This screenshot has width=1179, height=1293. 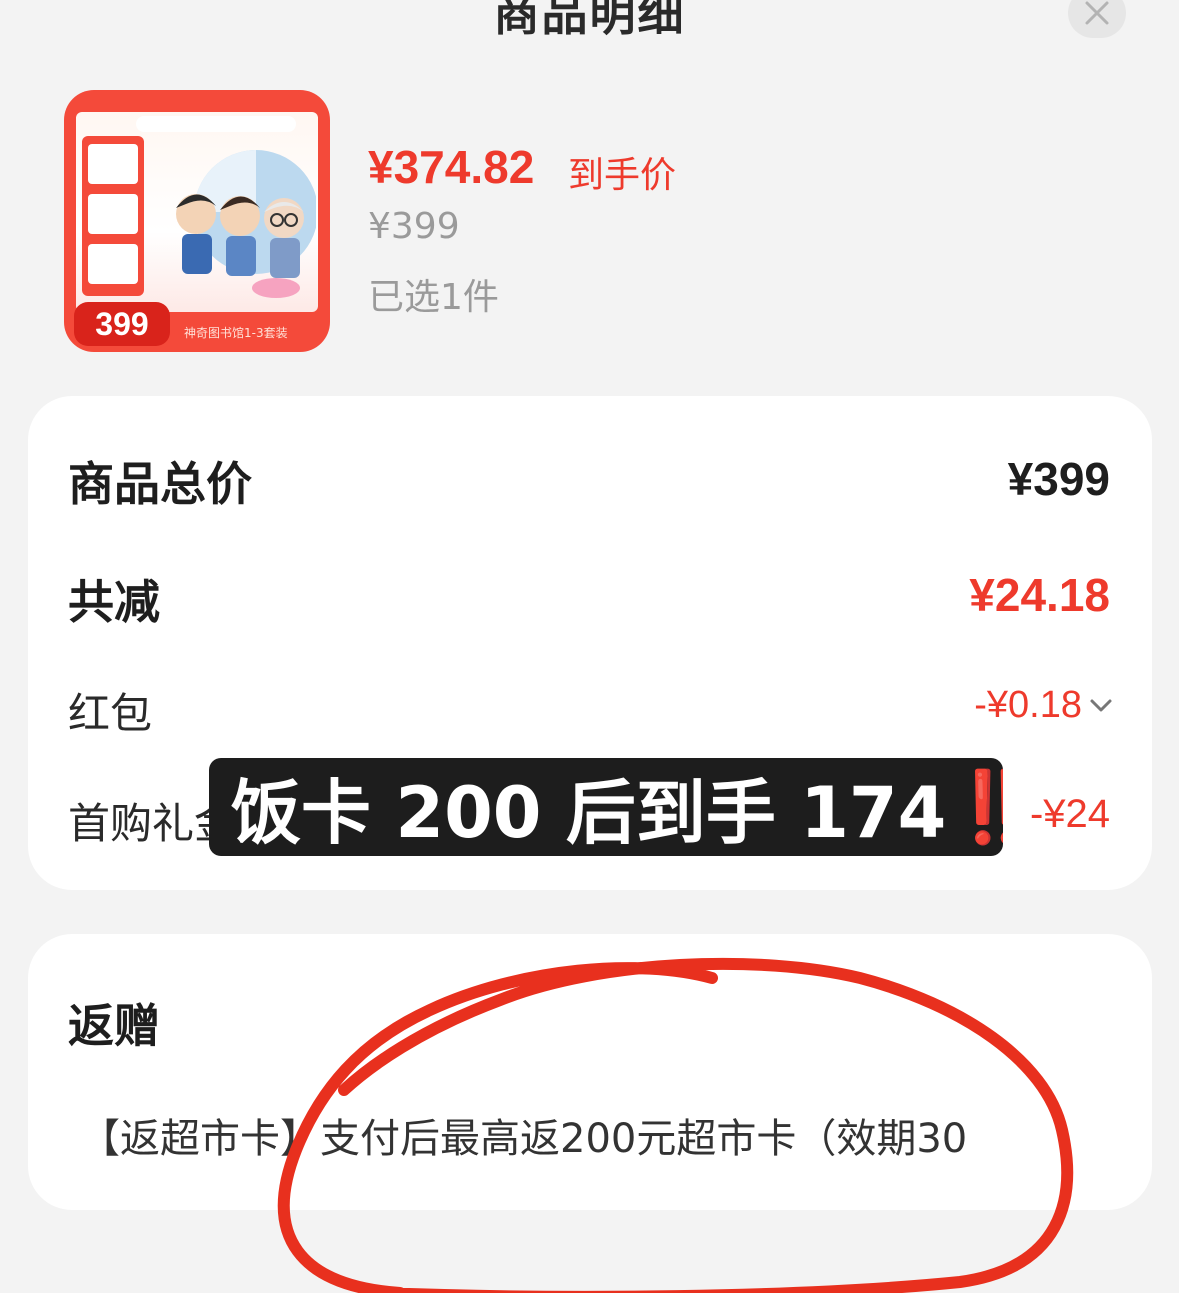 I want to click on deal-price: ¥374.82, so click(x=451, y=167).